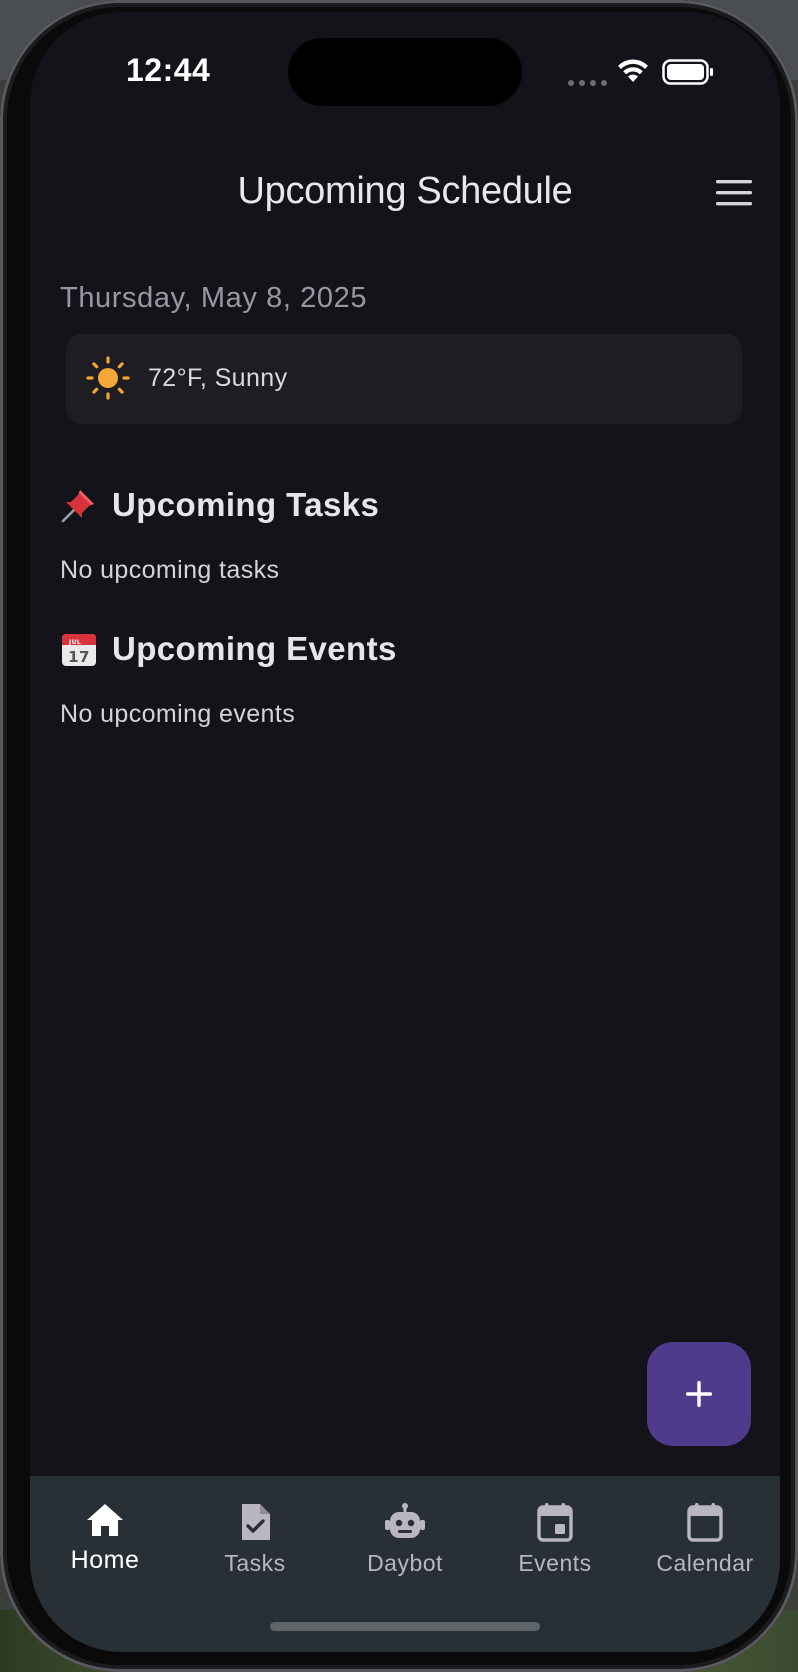 This screenshot has height=1672, width=798. I want to click on weather-card: 72°F, Sunny, so click(404, 379).